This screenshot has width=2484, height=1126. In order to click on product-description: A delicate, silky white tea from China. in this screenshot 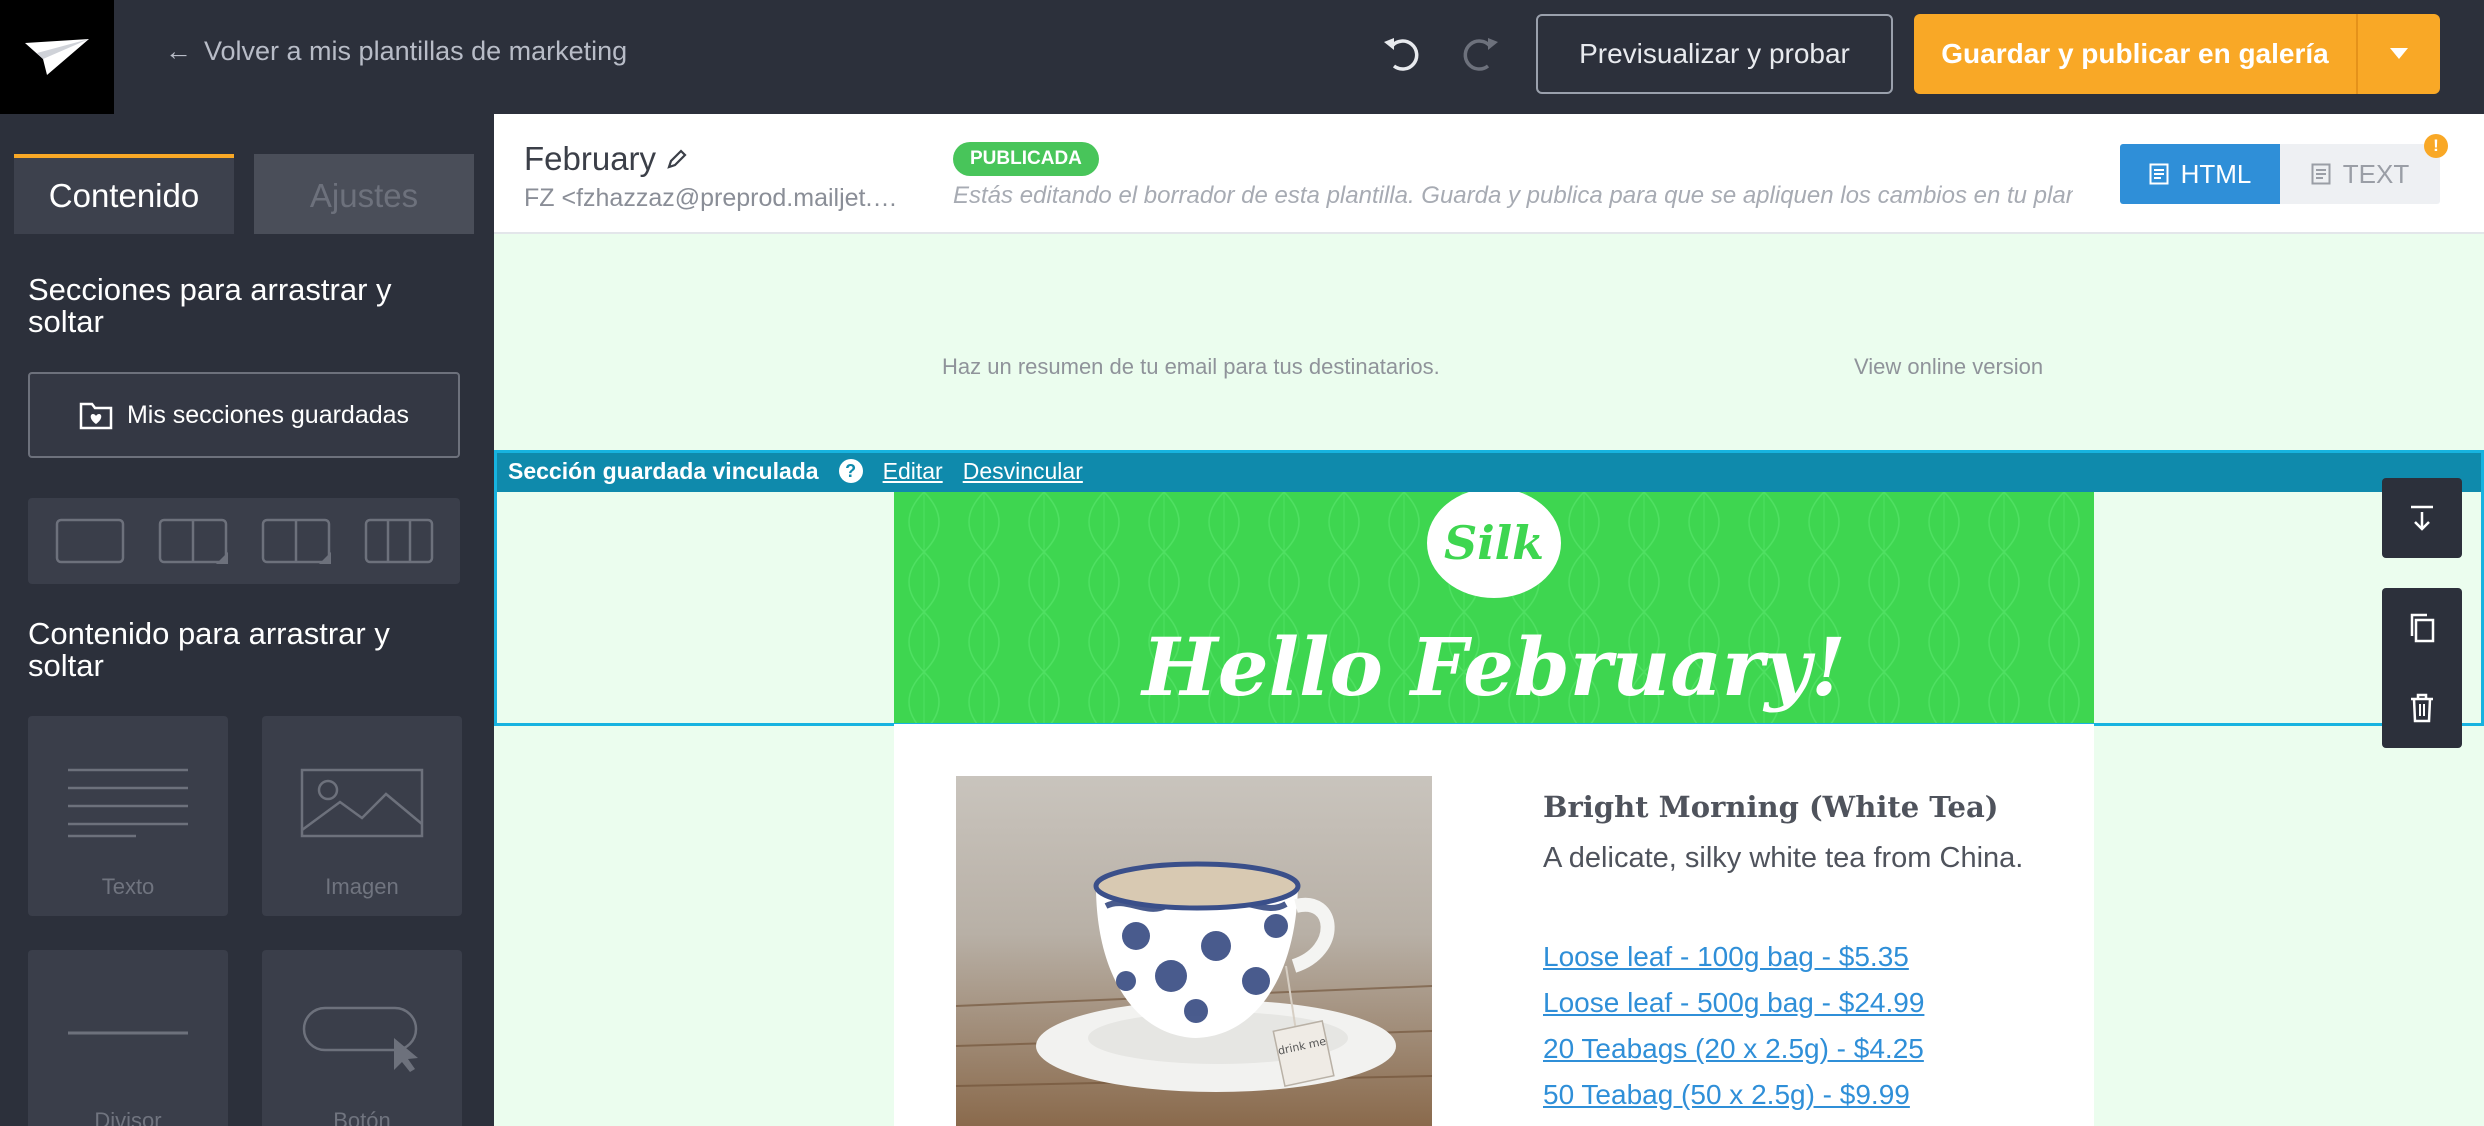, I will do `click(1783, 858)`.